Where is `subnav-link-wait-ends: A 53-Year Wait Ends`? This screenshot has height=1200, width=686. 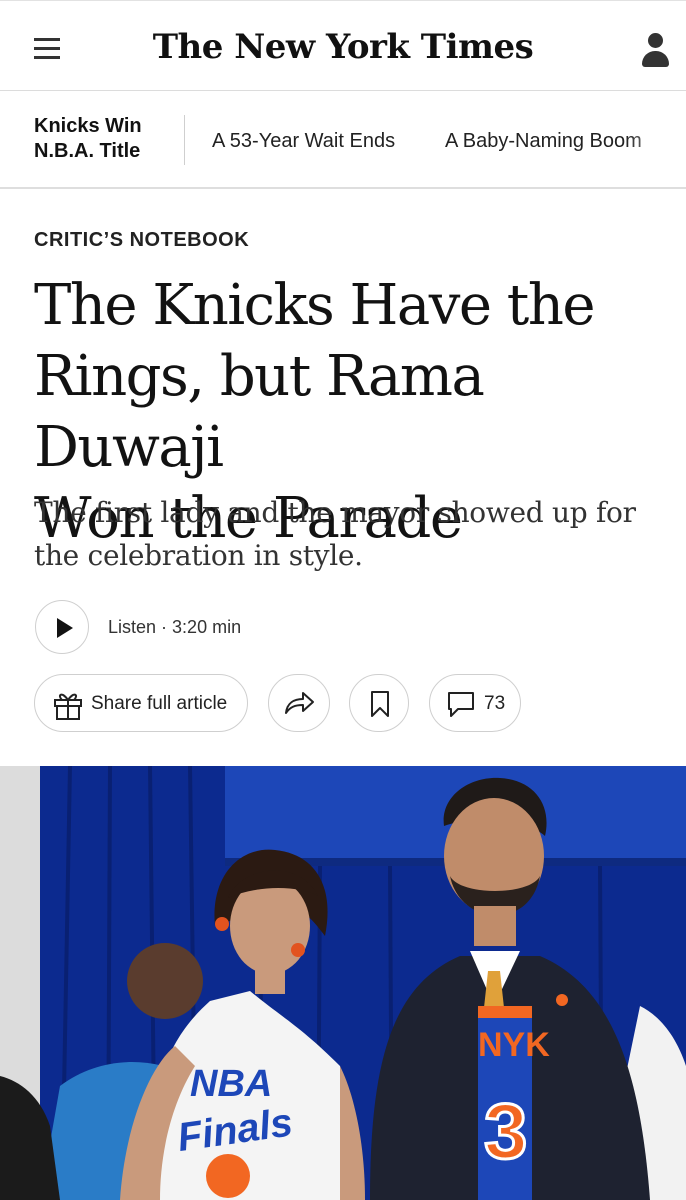
subnav-link-wait-ends: A 53-Year Wait Ends is located at coordinates (303, 141).